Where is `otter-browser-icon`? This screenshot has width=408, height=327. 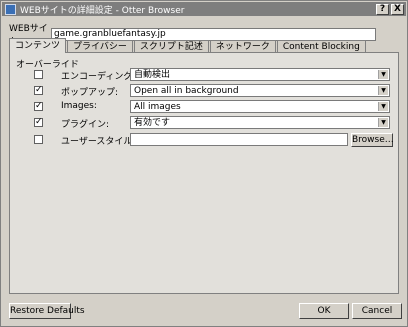
otter-browser-icon is located at coordinates (10, 9).